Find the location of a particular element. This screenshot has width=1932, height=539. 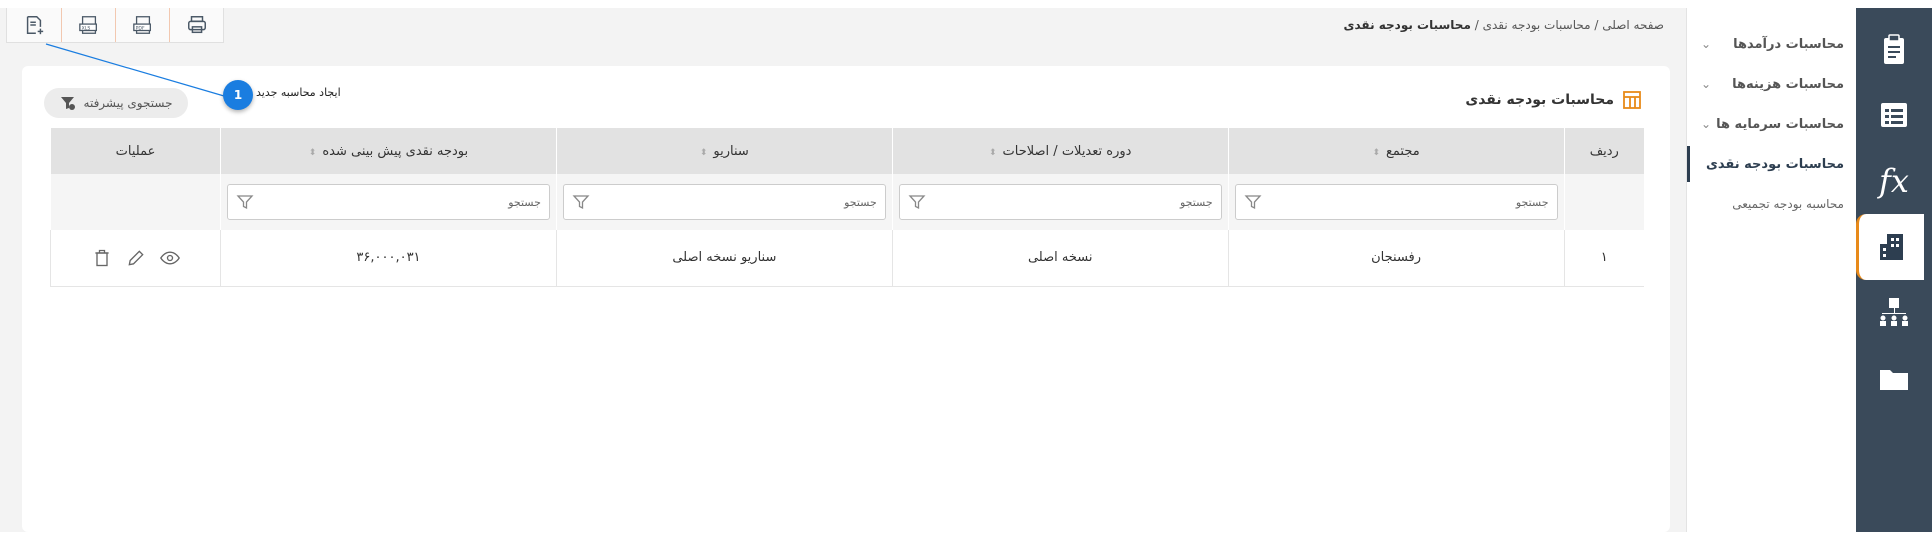

pdf-export-button: PDF is located at coordinates (142, 25).